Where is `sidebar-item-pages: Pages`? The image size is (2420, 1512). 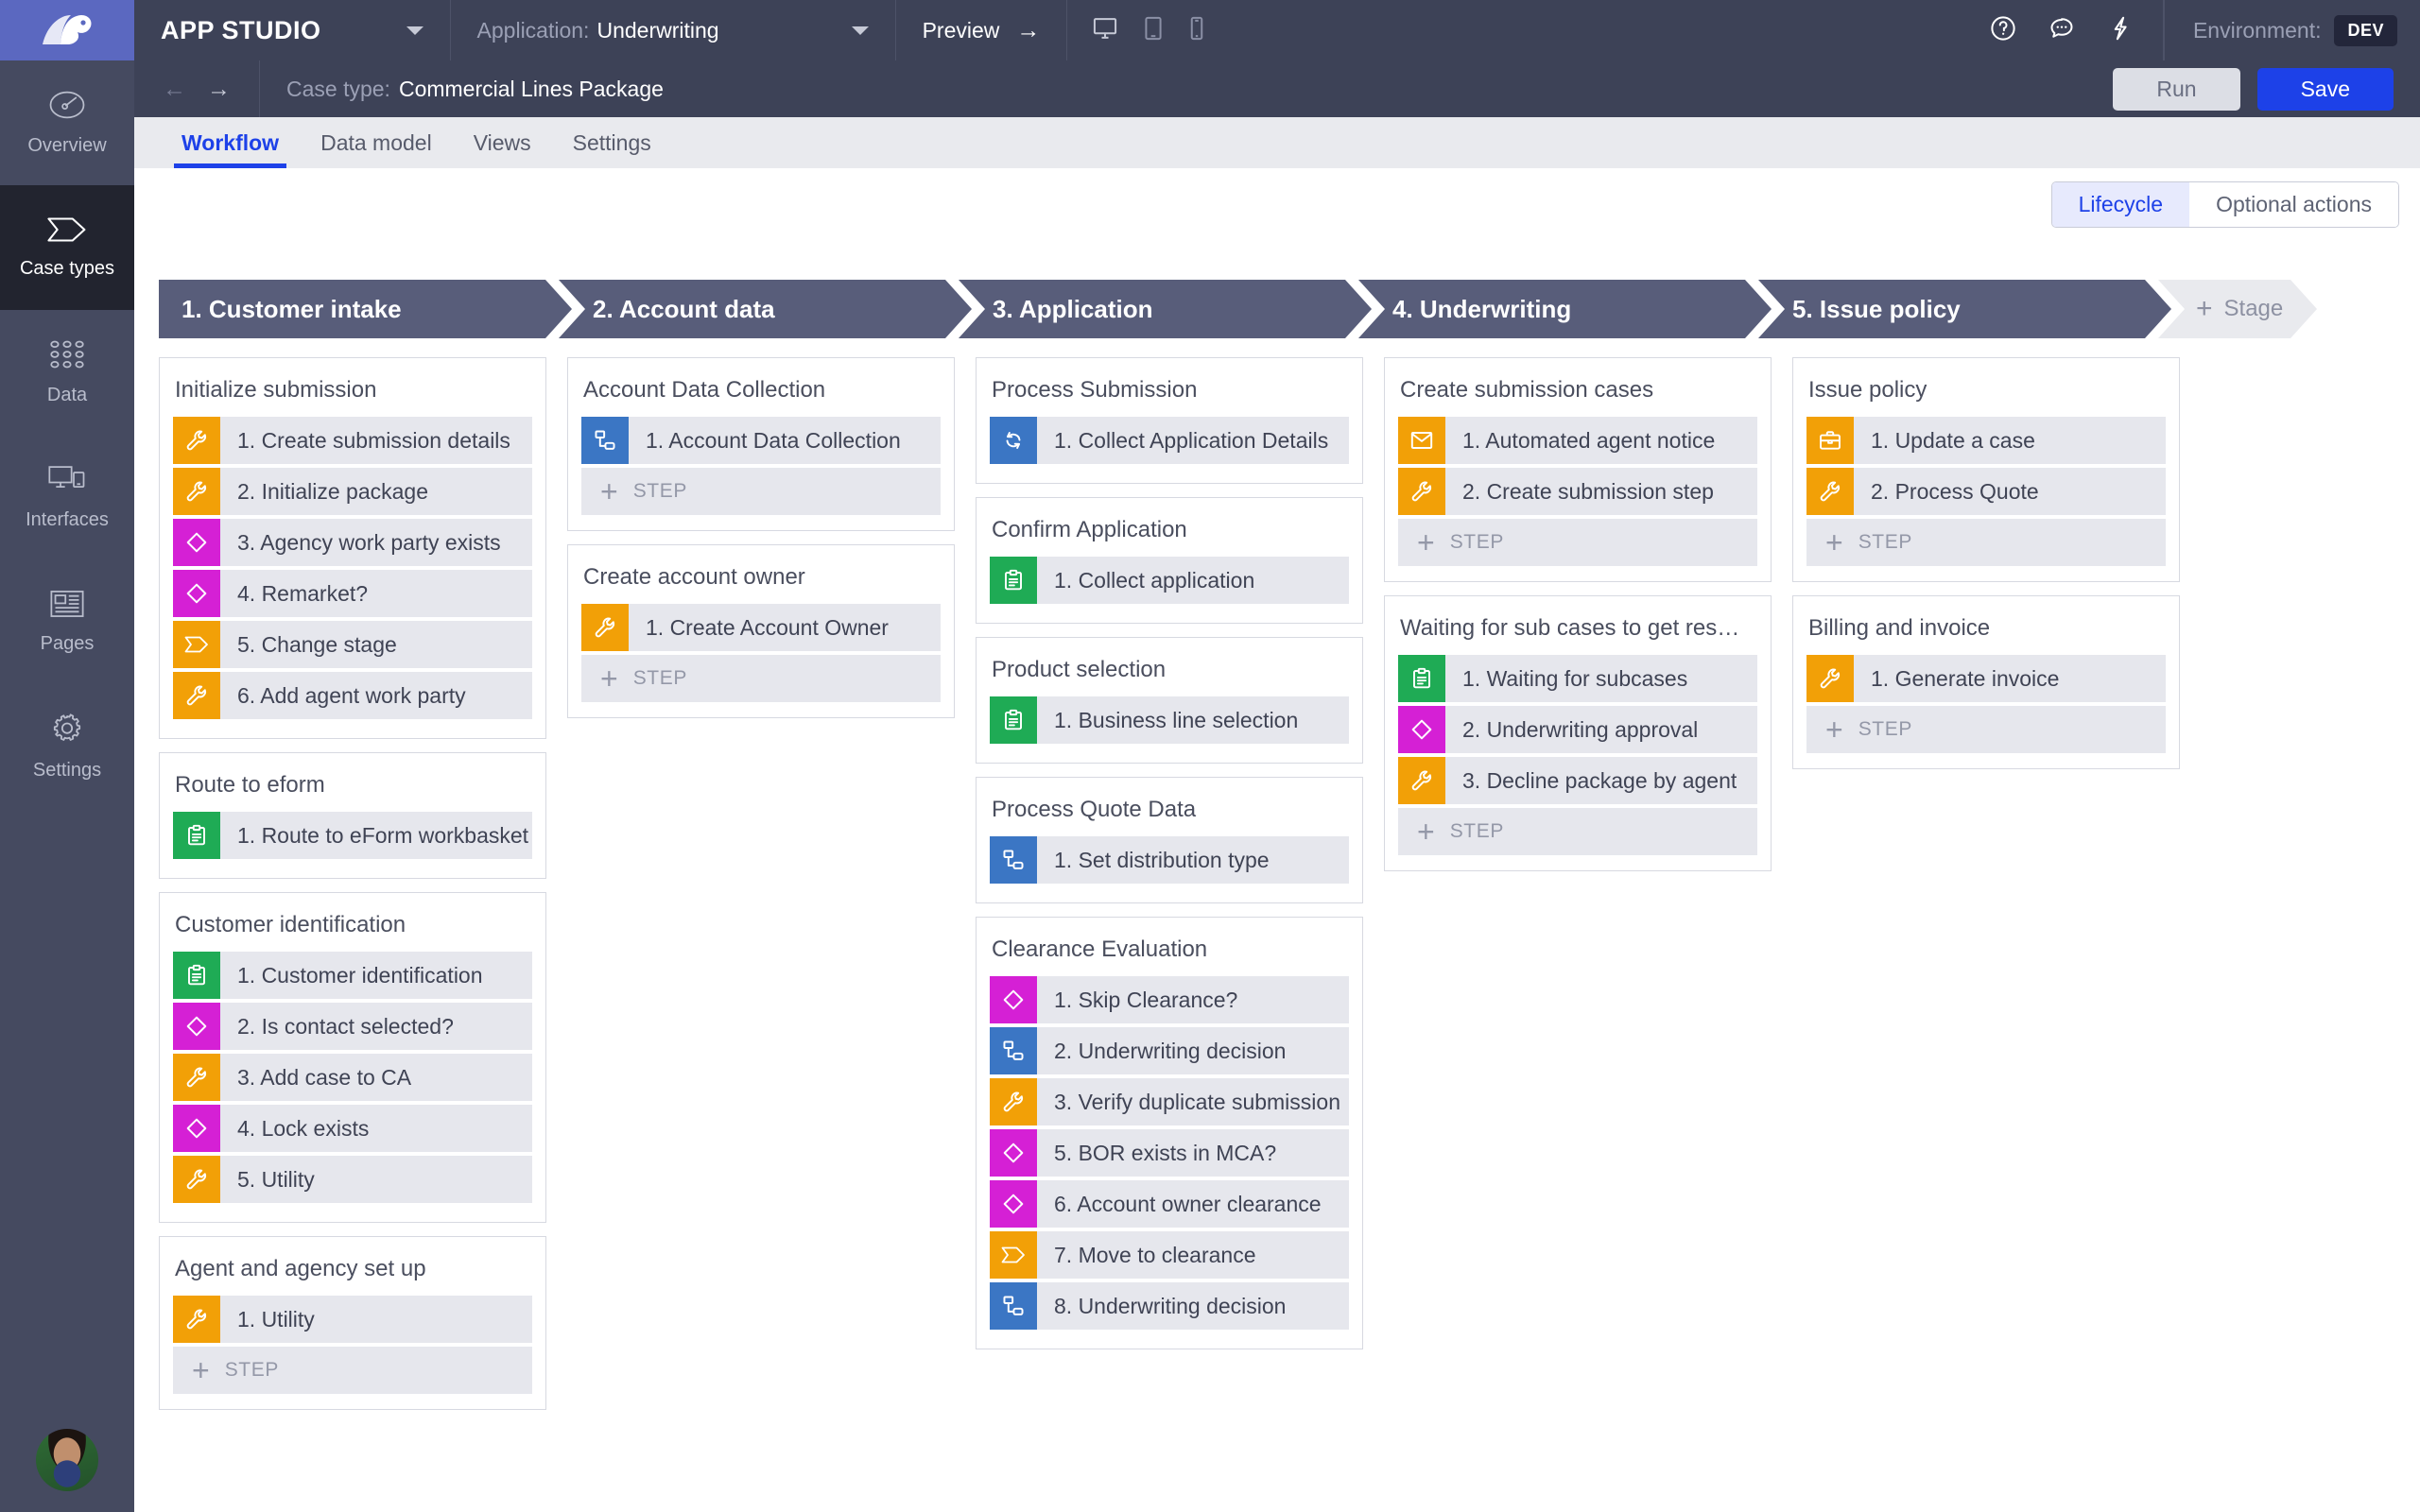 sidebar-item-pages: Pages is located at coordinates (67, 621).